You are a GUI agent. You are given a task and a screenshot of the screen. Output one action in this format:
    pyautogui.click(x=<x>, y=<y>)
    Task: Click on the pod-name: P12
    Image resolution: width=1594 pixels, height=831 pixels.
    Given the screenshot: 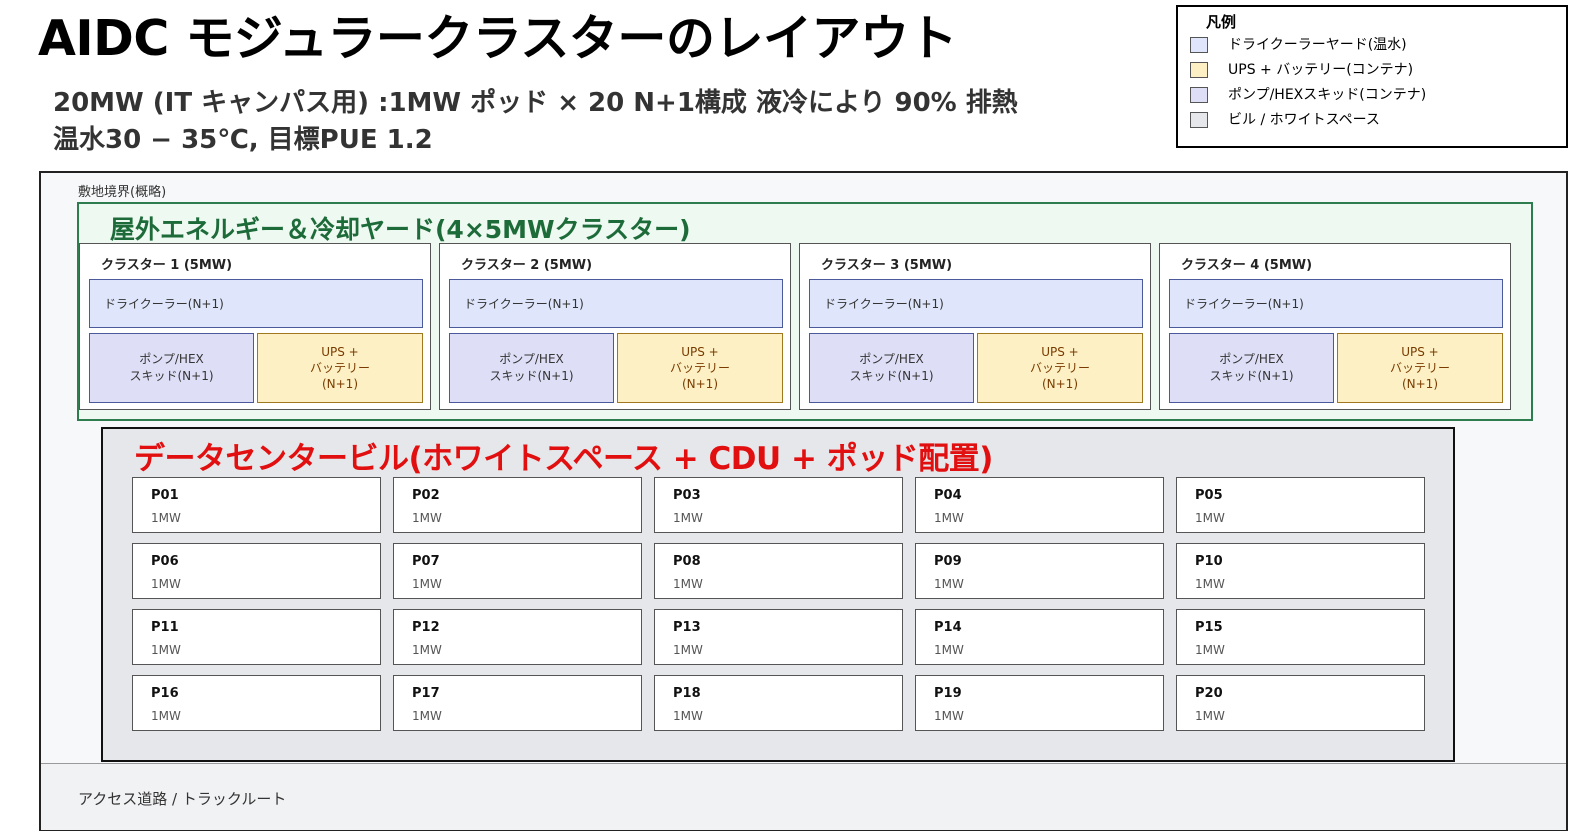 What is the action you would take?
    pyautogui.click(x=426, y=627)
    